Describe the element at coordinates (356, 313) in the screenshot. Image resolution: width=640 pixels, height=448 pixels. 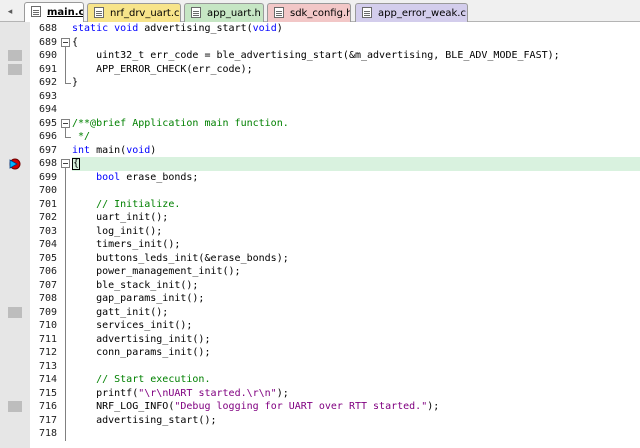
I see `code-text-area: gatt_init();` at that location.